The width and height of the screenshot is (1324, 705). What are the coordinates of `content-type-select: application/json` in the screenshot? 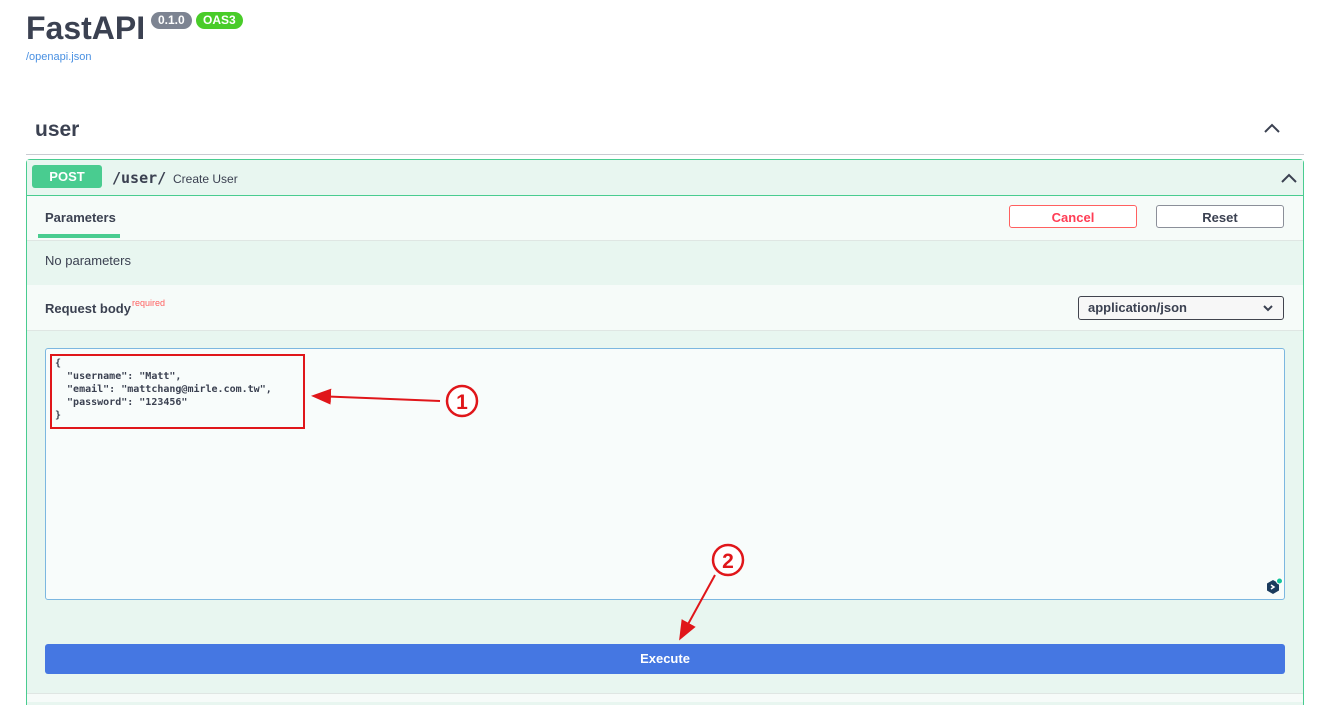 It's located at (1181, 308).